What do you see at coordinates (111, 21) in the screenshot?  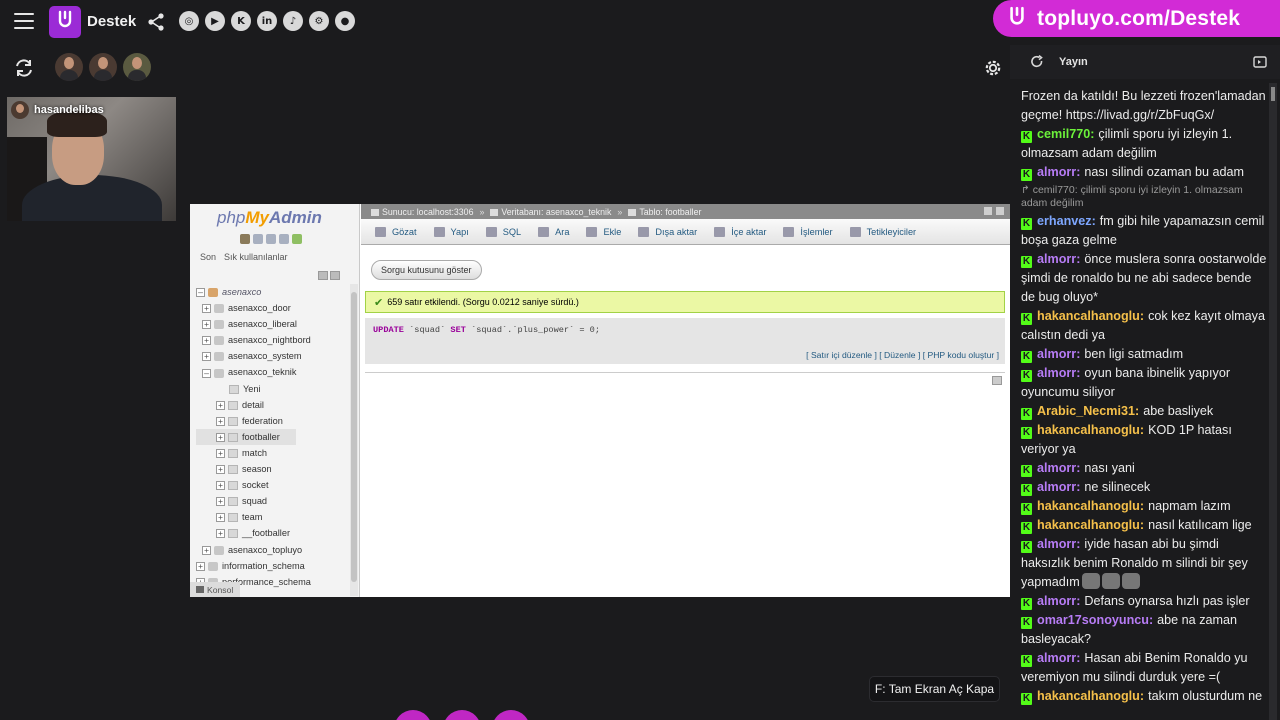 I see `brand-name: Destek` at bounding box center [111, 21].